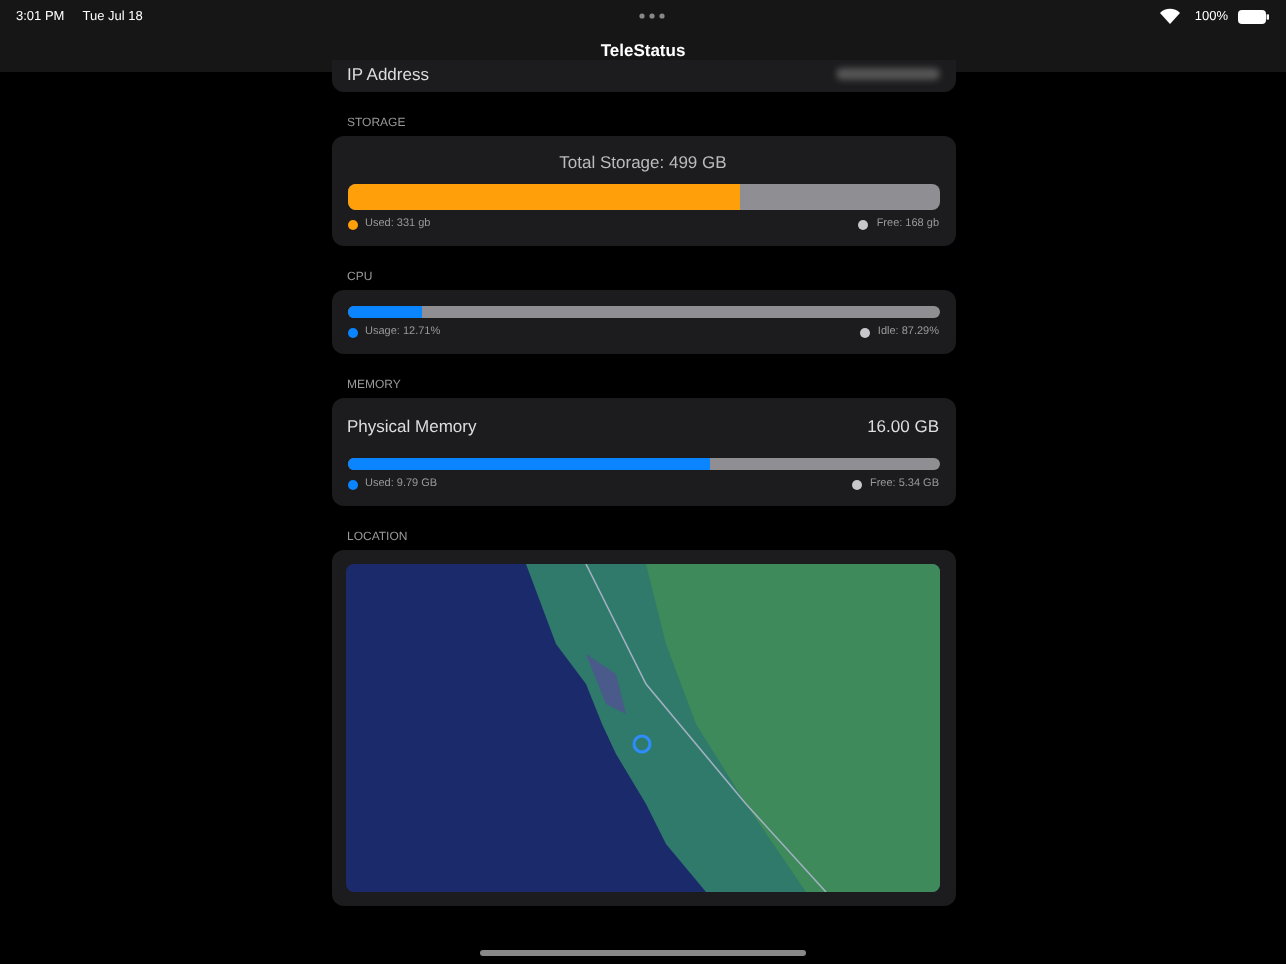  What do you see at coordinates (887, 74) in the screenshot?
I see `redacted-value` at bounding box center [887, 74].